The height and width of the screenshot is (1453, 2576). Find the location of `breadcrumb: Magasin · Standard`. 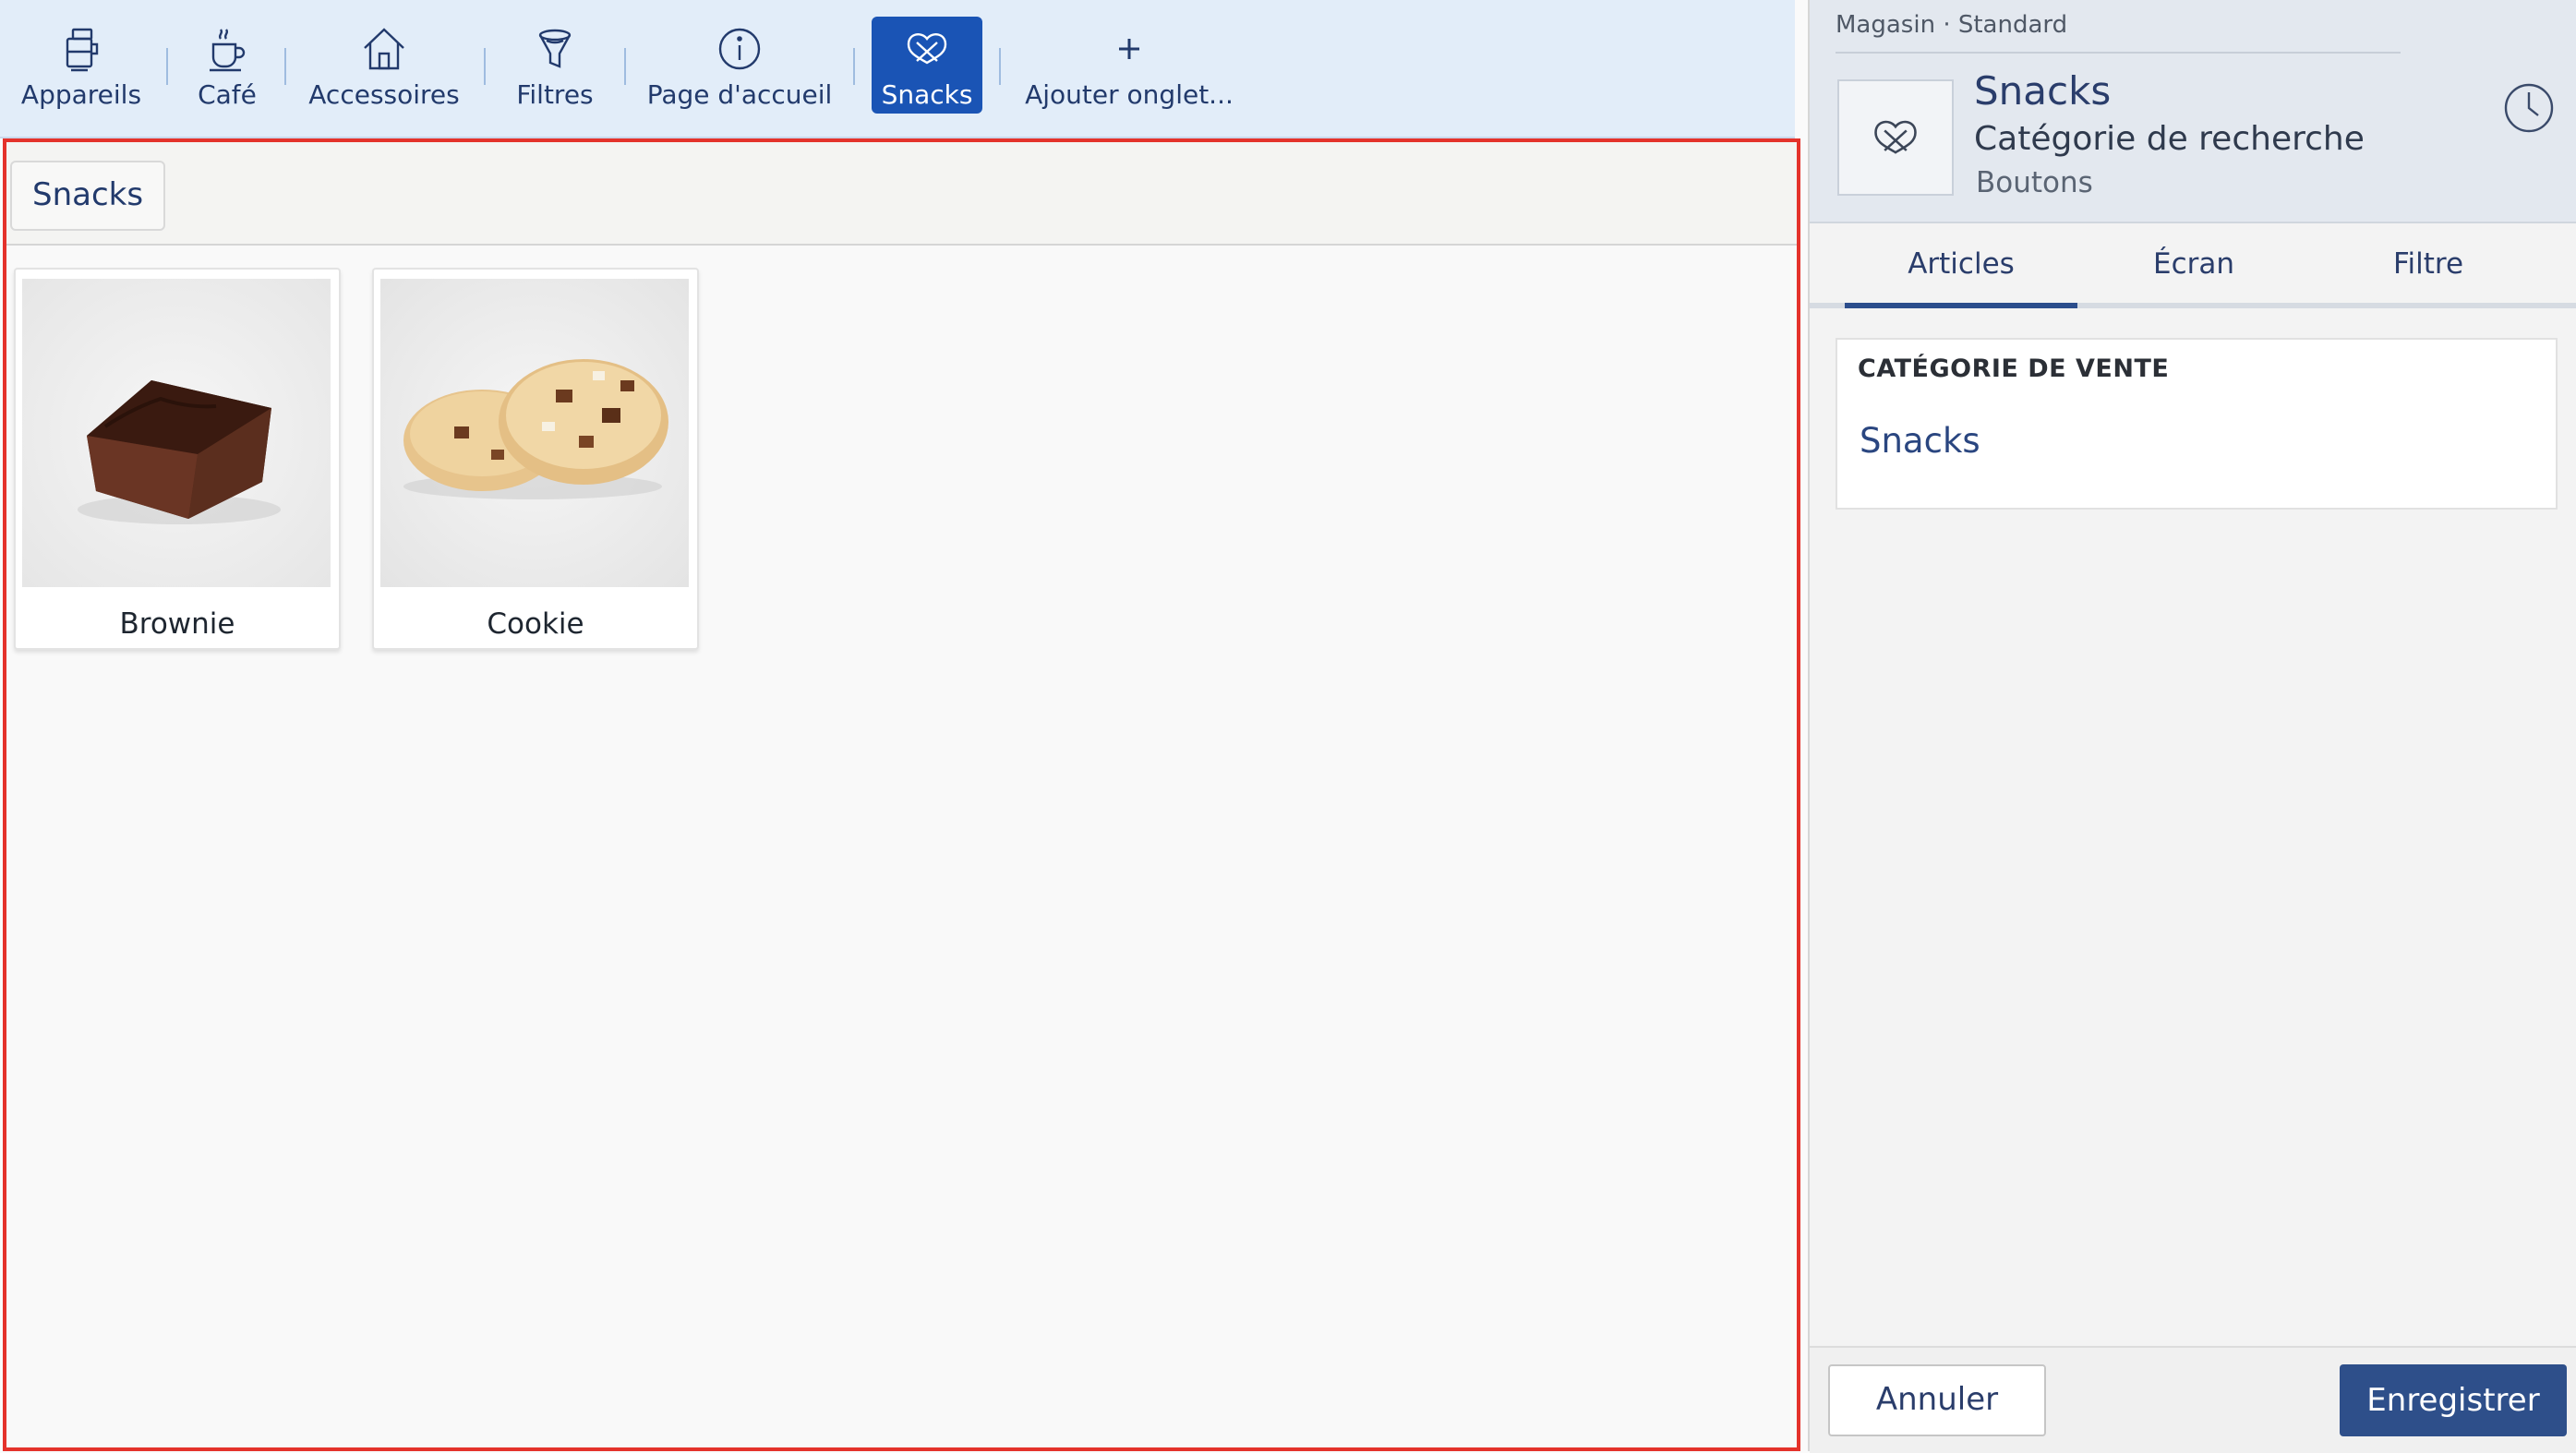

breadcrumb: Magasin · Standard is located at coordinates (1952, 25).